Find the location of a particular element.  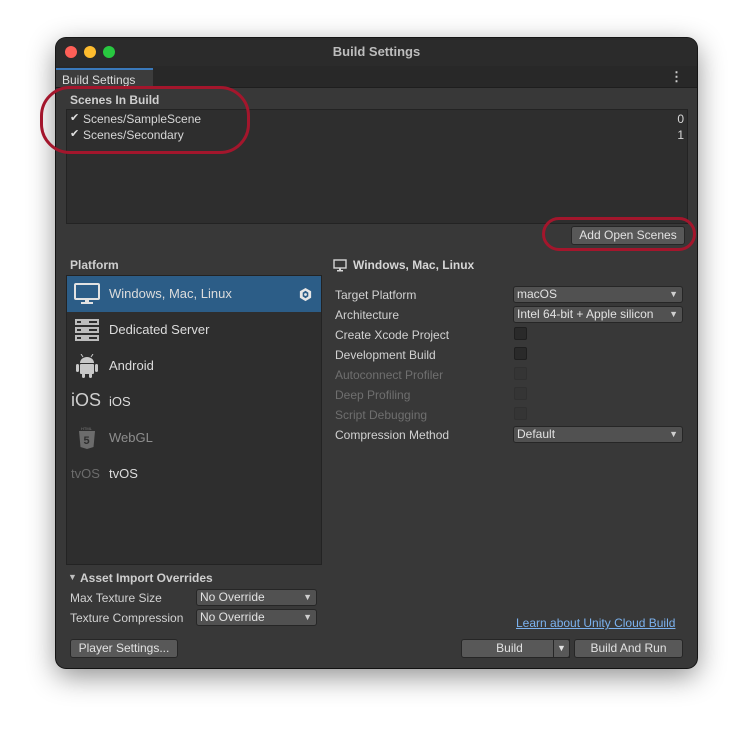

script-debugging-label: Script Debugging is located at coordinates (381, 415).